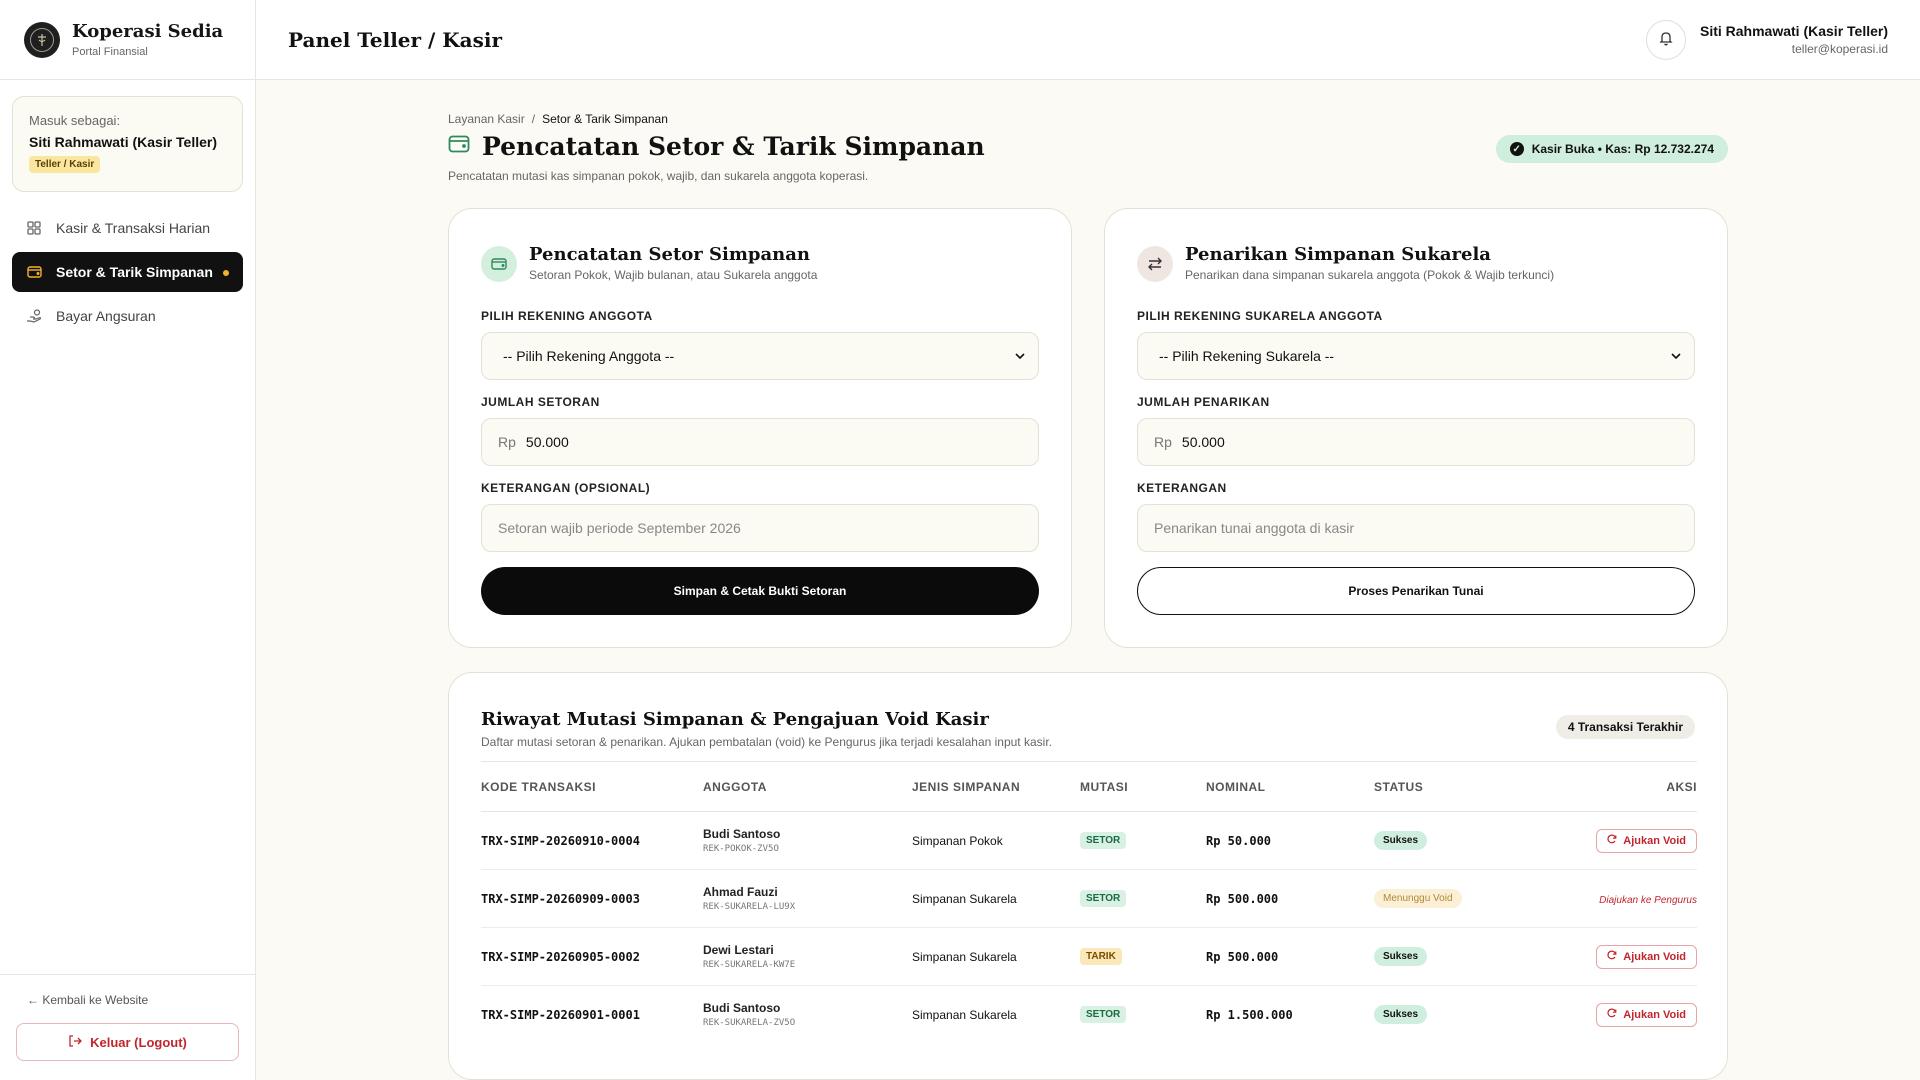  What do you see at coordinates (749, 1023) in the screenshot?
I see `member-account: REK-SUKARELA-ZV5O` at bounding box center [749, 1023].